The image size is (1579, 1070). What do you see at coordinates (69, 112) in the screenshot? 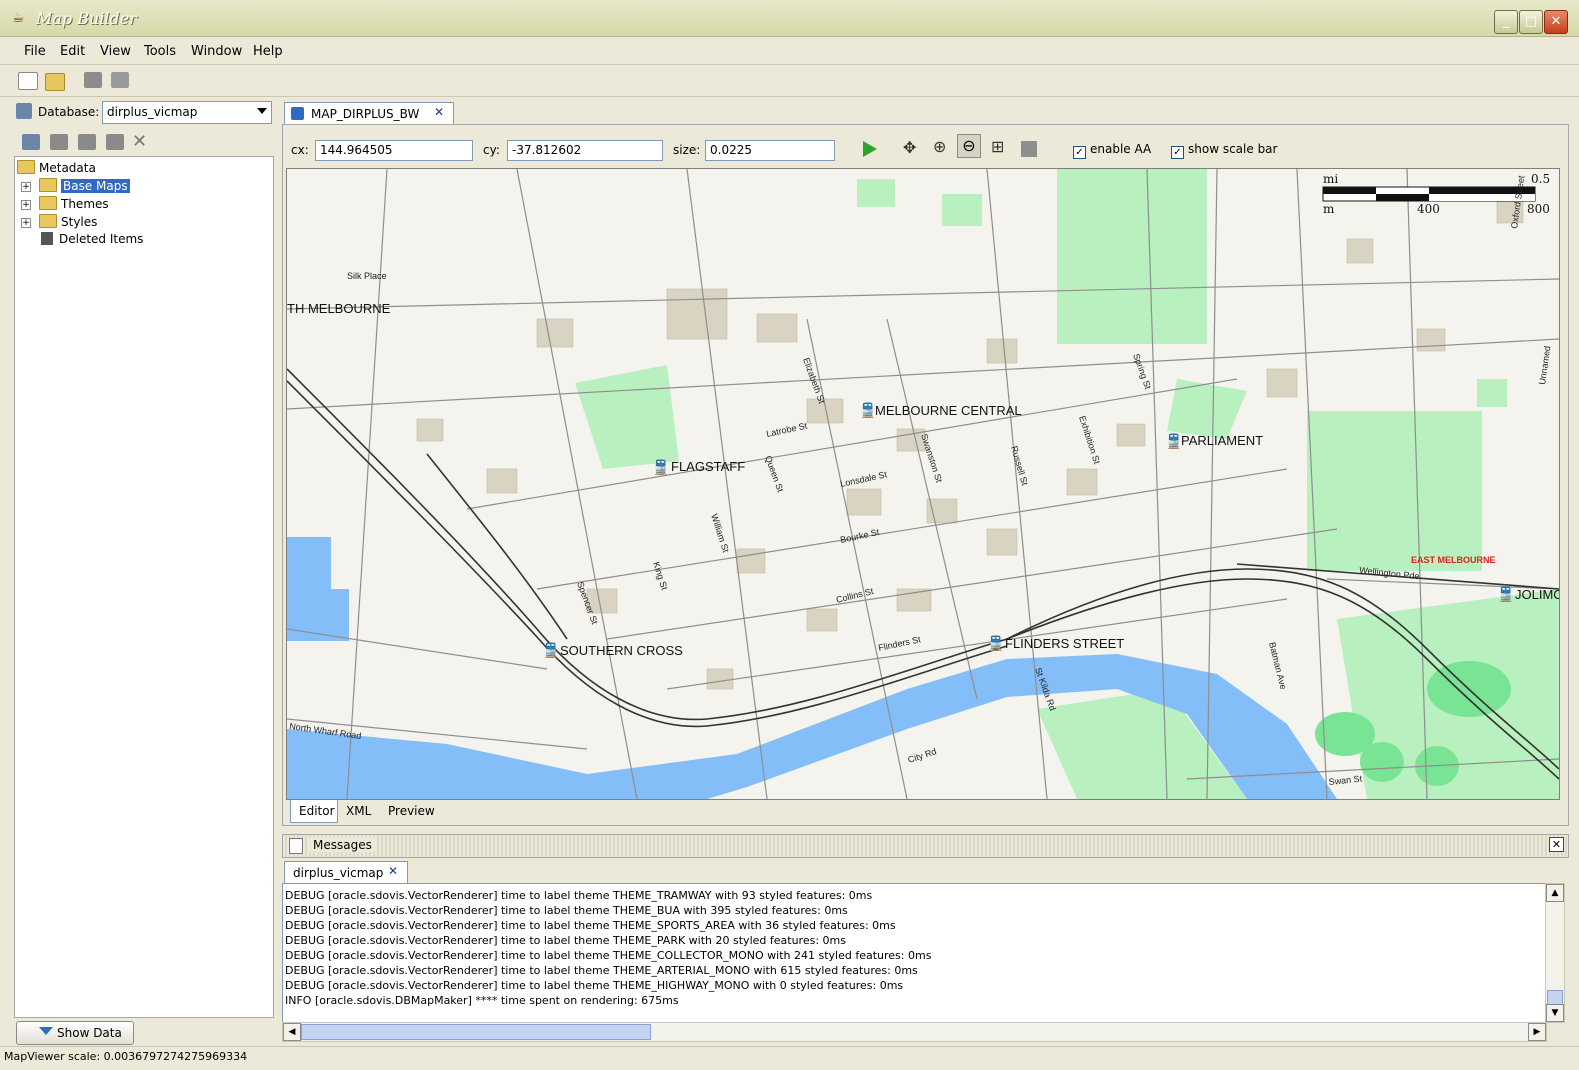
I see `database-label: Database:` at bounding box center [69, 112].